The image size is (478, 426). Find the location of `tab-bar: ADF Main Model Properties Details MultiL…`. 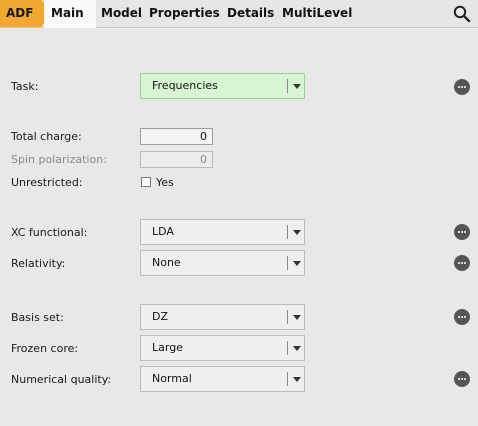

tab-bar: ADF Main Model Properties Details MultiL… is located at coordinates (239, 14).